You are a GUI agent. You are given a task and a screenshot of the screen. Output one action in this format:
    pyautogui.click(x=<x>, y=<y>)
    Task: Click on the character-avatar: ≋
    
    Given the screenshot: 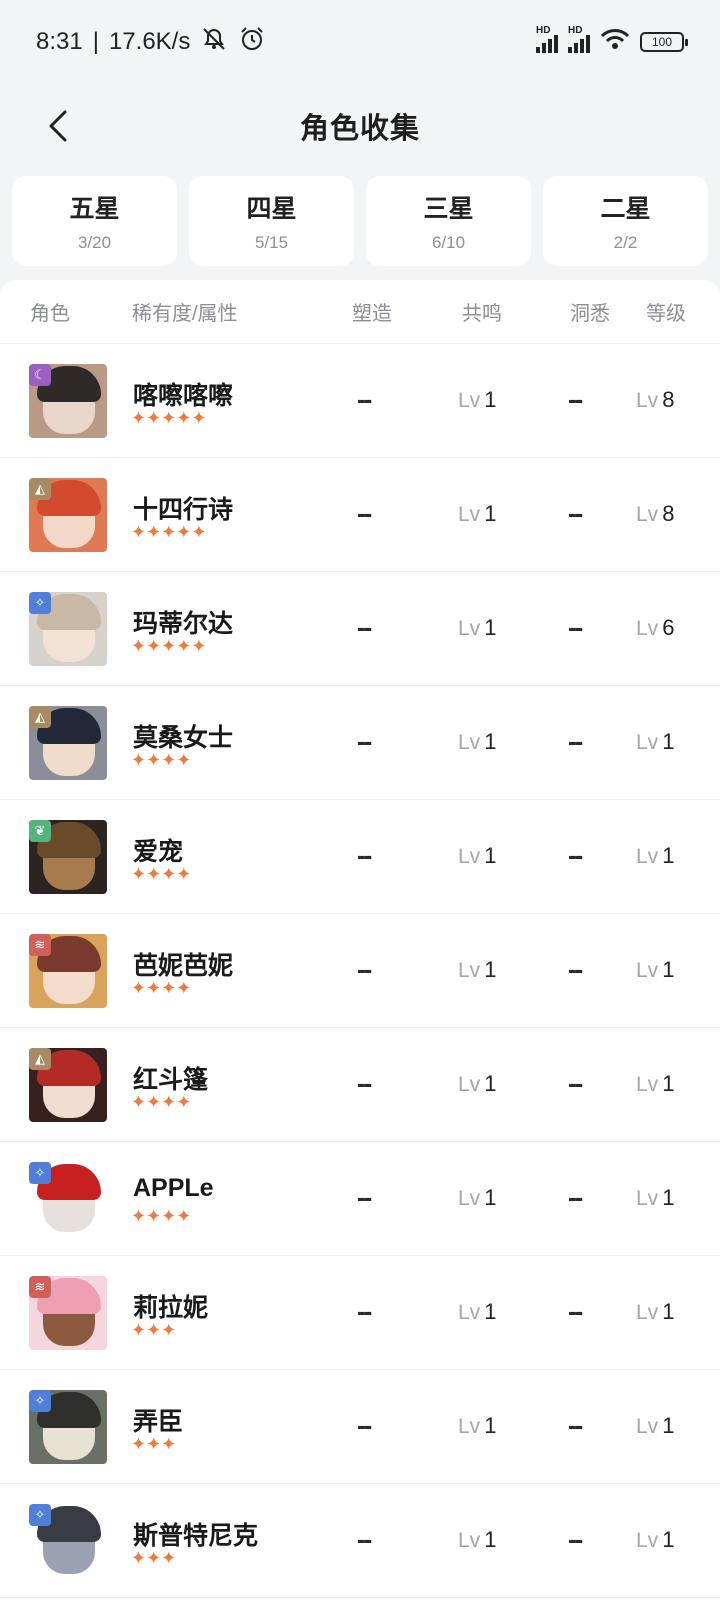 What is the action you would take?
    pyautogui.click(x=68, y=971)
    